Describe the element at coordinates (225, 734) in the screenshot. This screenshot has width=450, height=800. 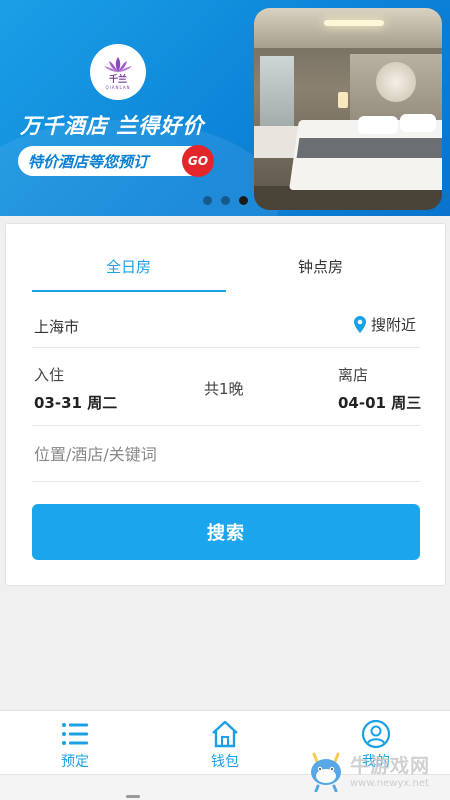
I see `home-icon` at that location.